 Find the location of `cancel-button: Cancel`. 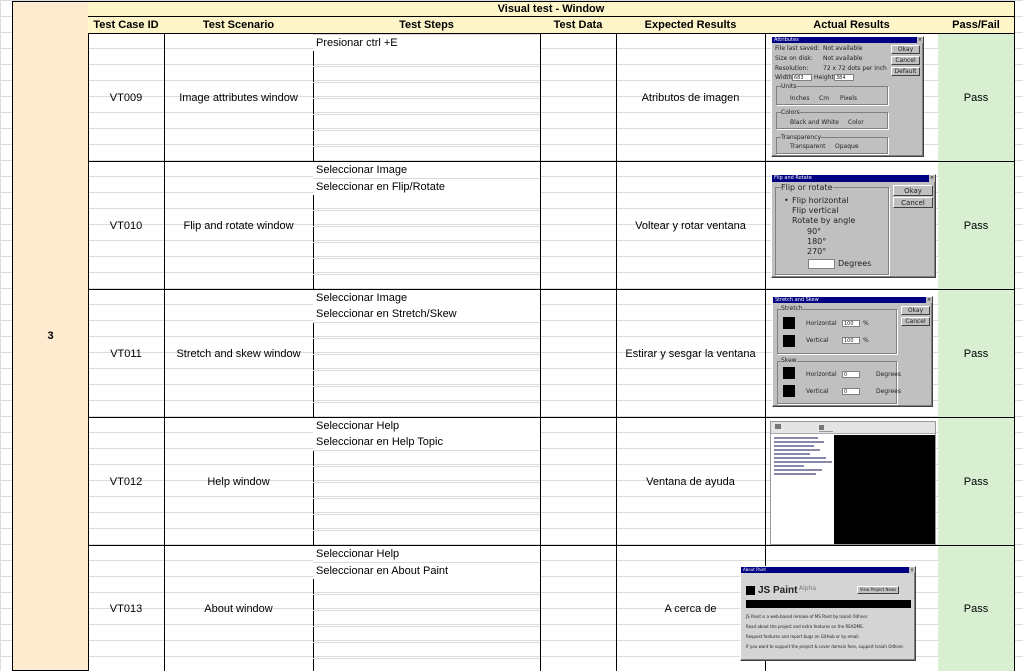

cancel-button: Cancel is located at coordinates (905, 60).